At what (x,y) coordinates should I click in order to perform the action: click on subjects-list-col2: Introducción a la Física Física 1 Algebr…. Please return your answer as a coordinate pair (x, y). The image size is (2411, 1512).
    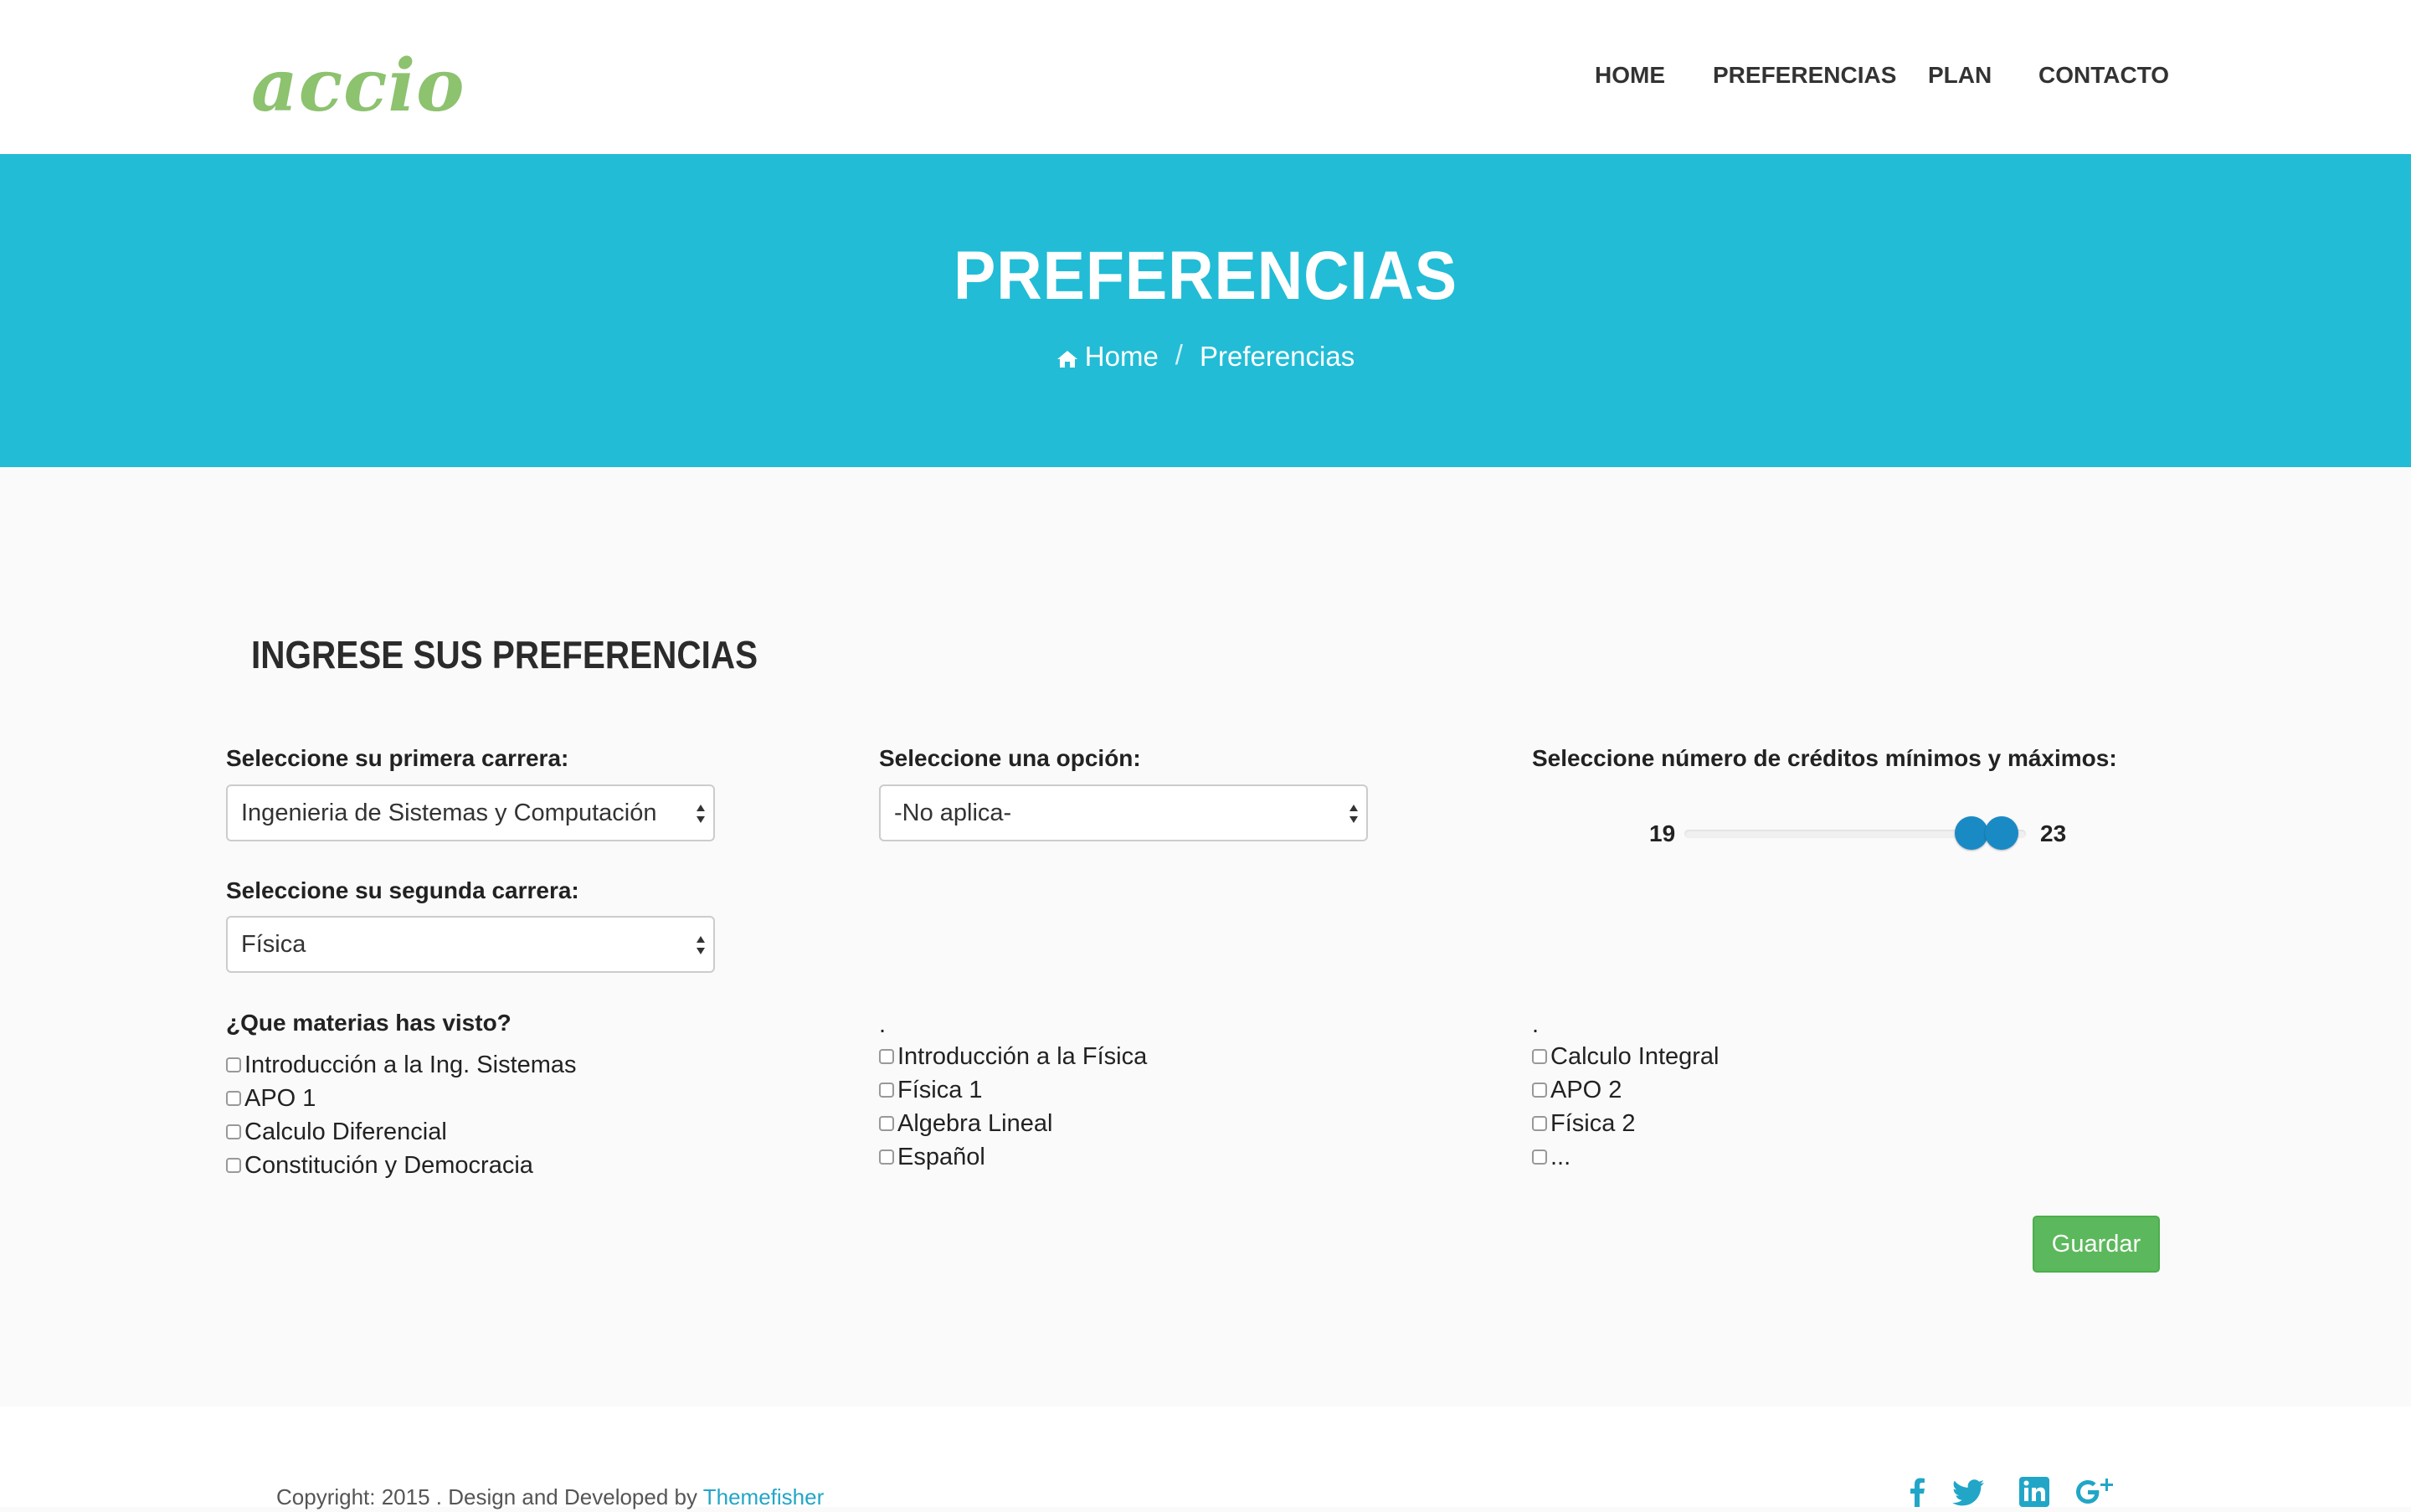
    Looking at the image, I should click on (1013, 1107).